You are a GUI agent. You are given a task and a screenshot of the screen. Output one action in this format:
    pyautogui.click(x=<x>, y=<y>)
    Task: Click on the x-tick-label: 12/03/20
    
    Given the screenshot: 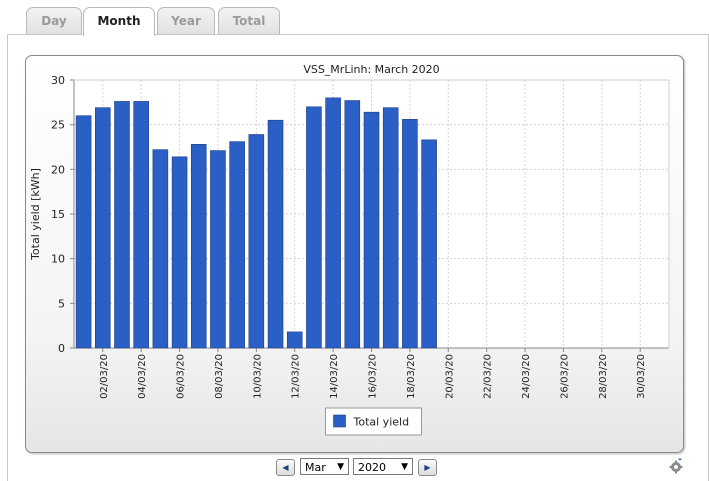 What is the action you would take?
    pyautogui.click(x=296, y=376)
    